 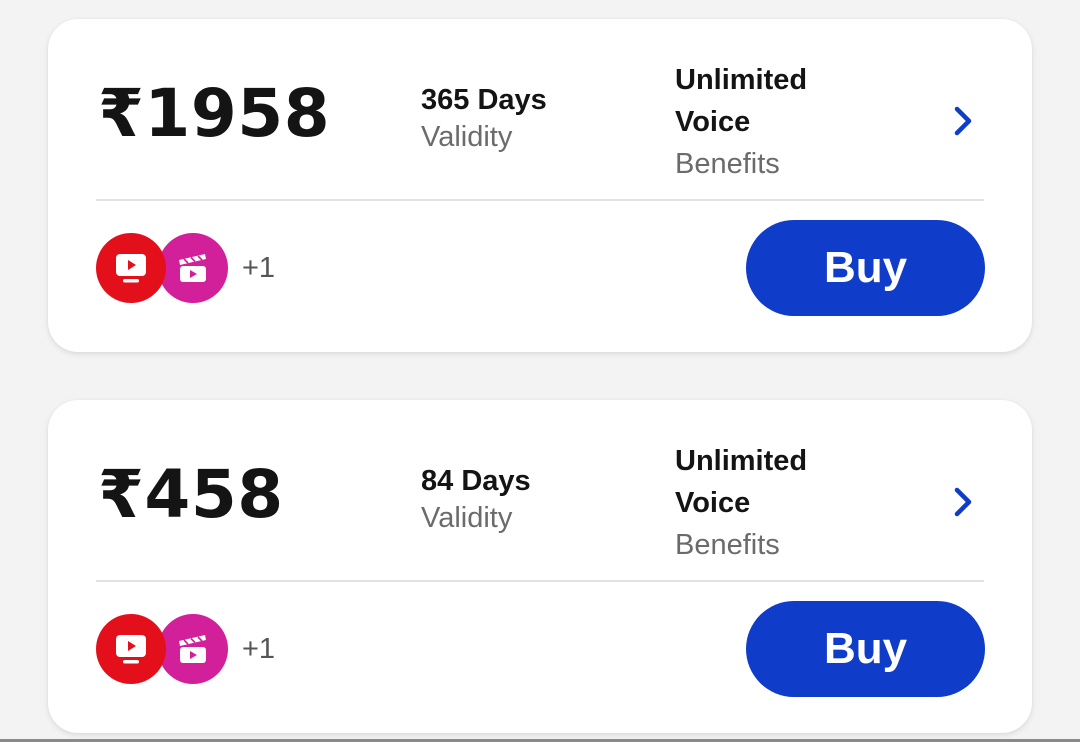 I want to click on plan-validity: 365 Days Validity, so click(x=484, y=120).